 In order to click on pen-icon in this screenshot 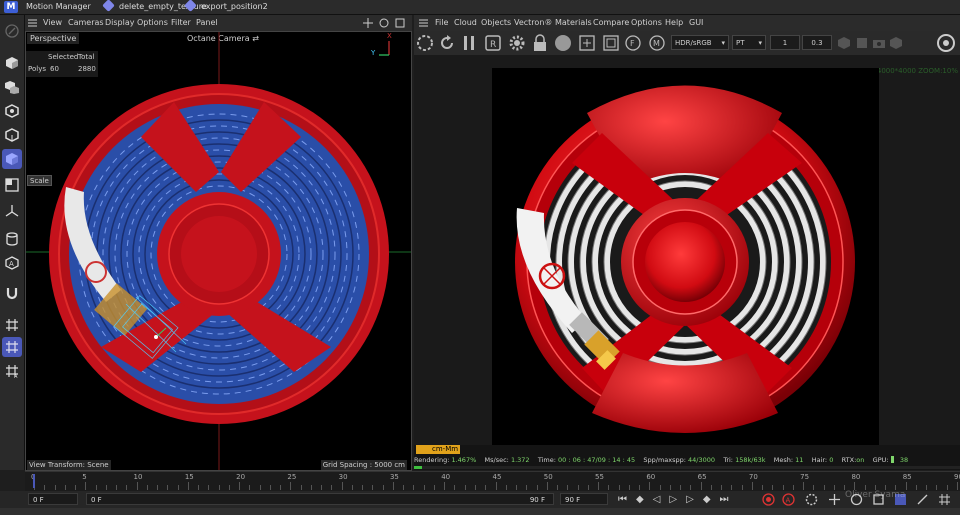, I will do `click(12, 31)`.